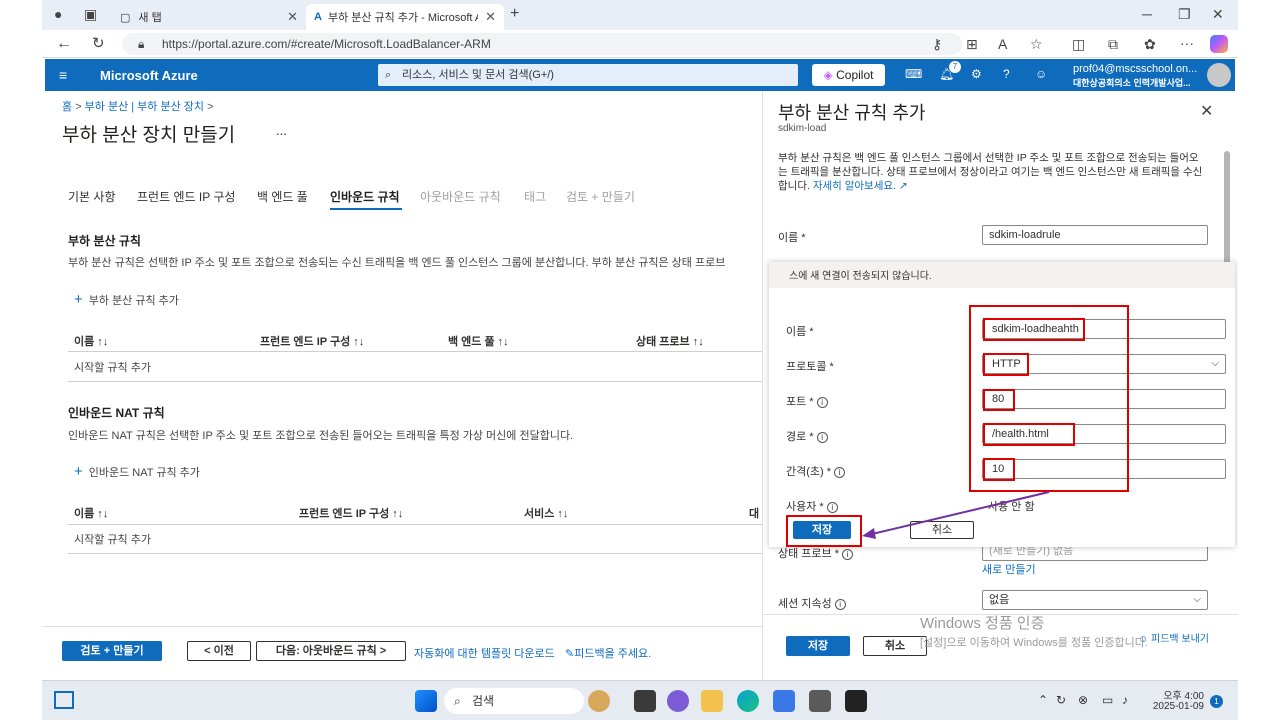  Describe the element at coordinates (956, 515) in the screenshot. I see `annotation-arrow` at that location.